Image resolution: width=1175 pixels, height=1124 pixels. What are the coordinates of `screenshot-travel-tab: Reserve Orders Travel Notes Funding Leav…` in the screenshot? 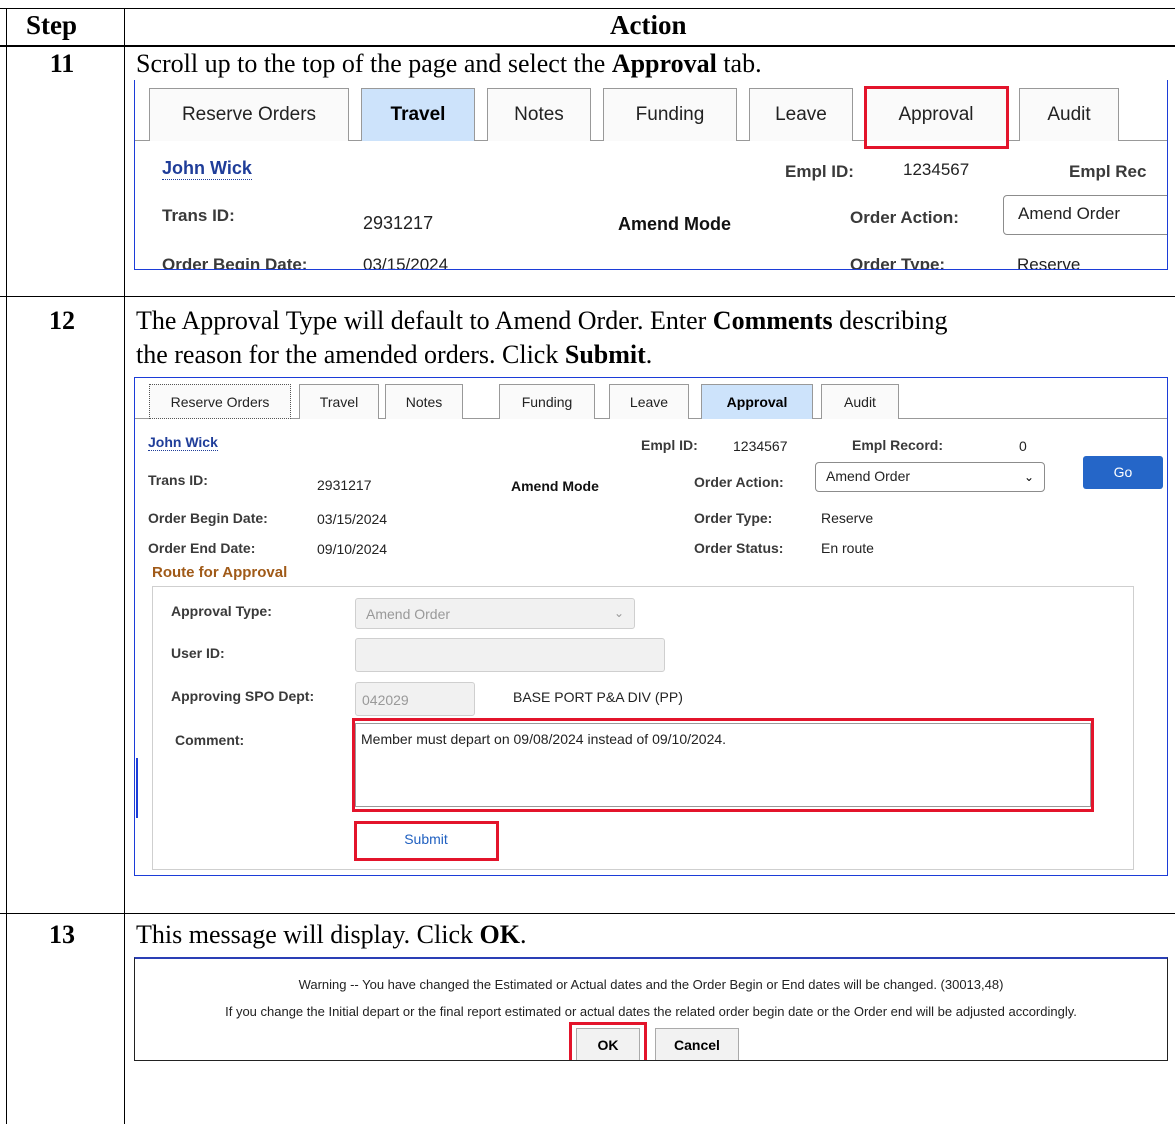 It's located at (651, 175).